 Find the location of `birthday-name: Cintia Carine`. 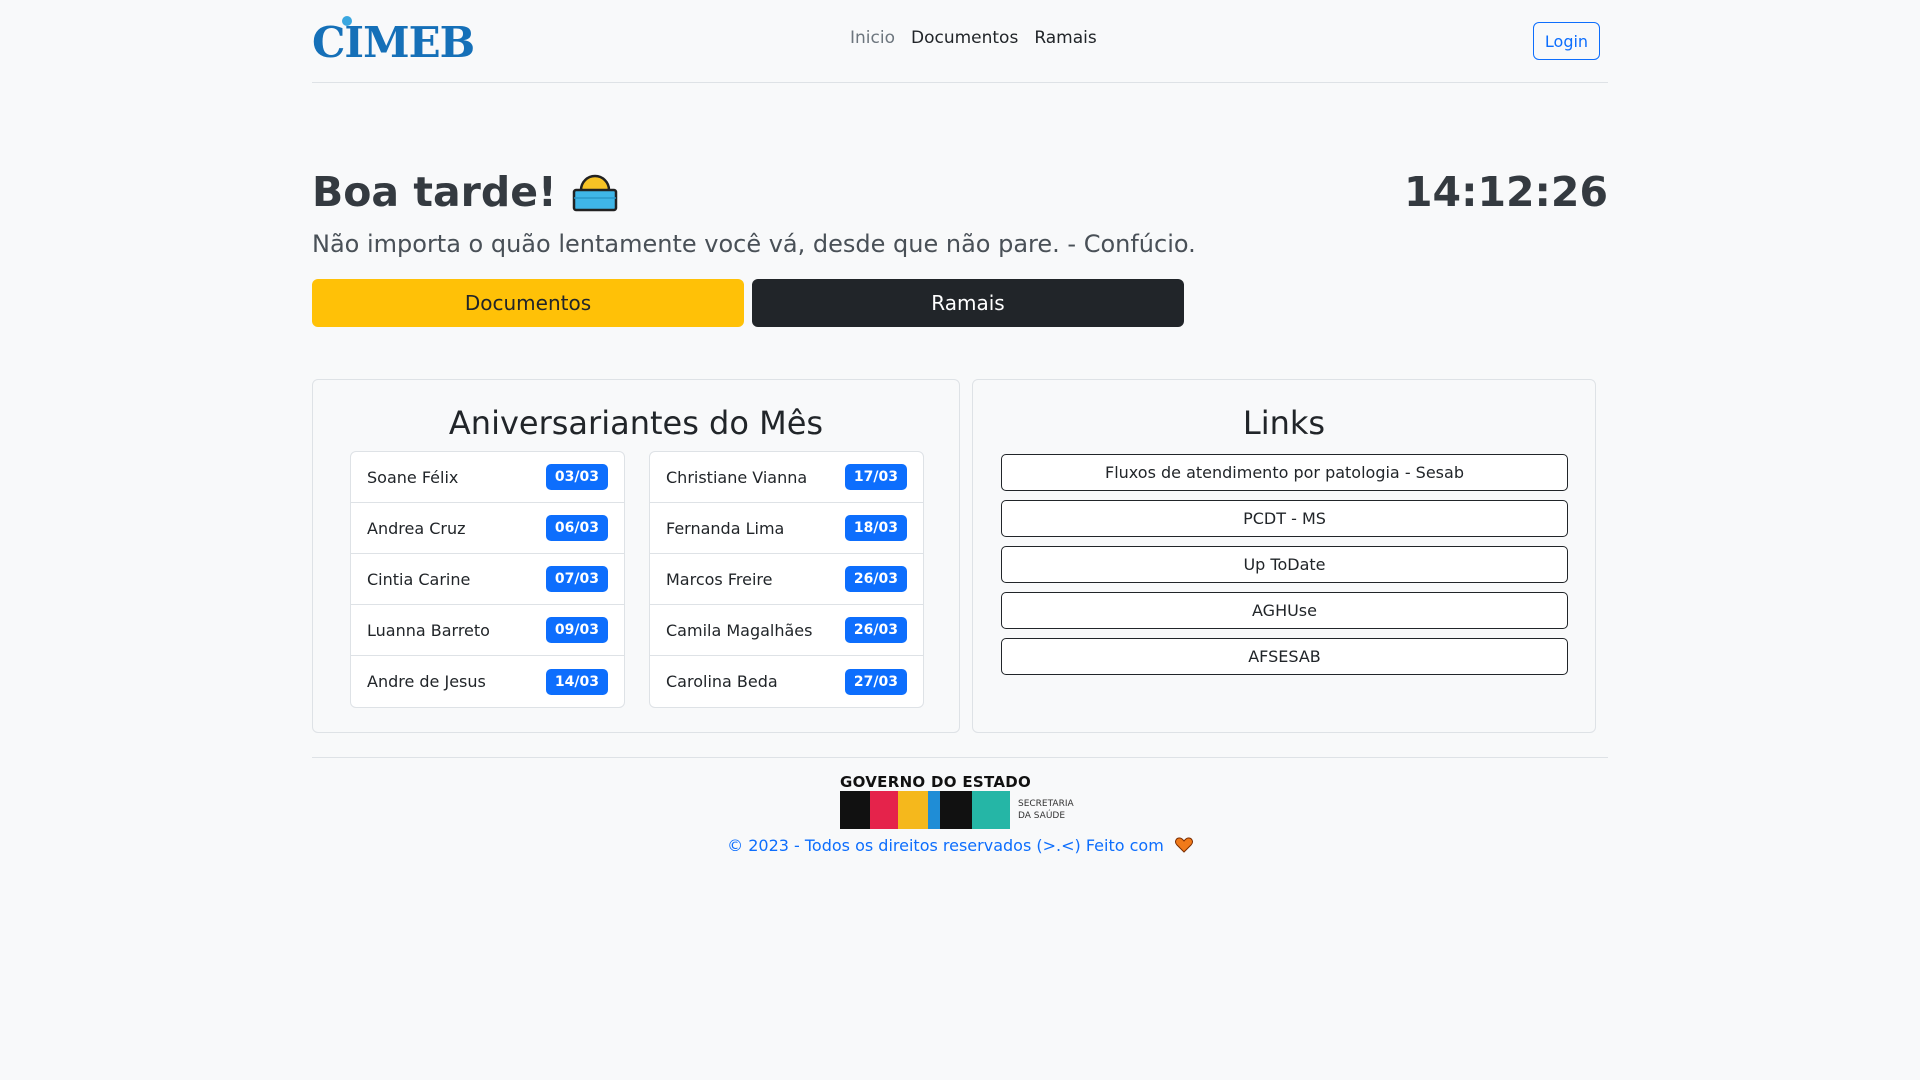

birthday-name: Cintia Carine is located at coordinates (419, 579).